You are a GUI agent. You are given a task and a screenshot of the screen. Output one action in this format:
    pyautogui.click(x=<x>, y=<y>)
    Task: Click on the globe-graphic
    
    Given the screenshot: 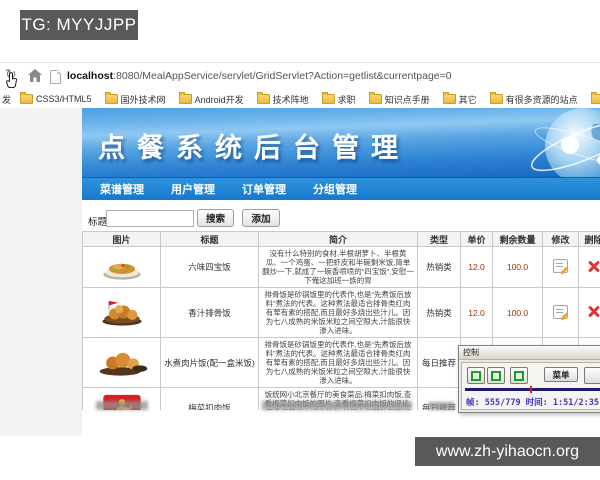 What is the action you would take?
    pyautogui.click(x=565, y=142)
    